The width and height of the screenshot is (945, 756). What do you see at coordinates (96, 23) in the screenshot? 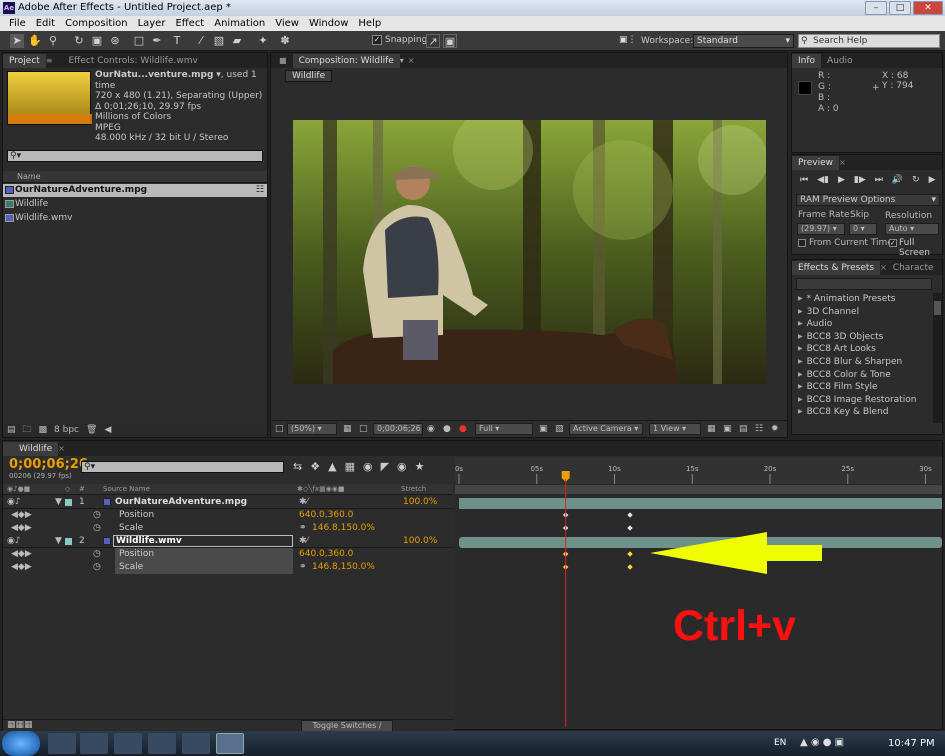
I see `menu-composition: Composition` at bounding box center [96, 23].